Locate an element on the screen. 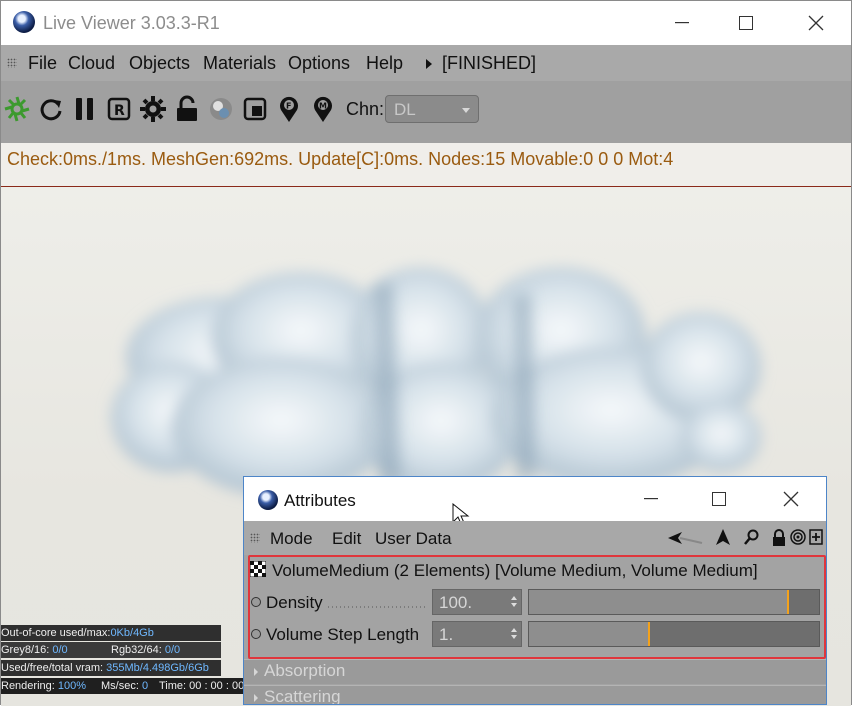 This screenshot has height=706, width=852. volume-step-length-value: 1. is located at coordinates (446, 634).